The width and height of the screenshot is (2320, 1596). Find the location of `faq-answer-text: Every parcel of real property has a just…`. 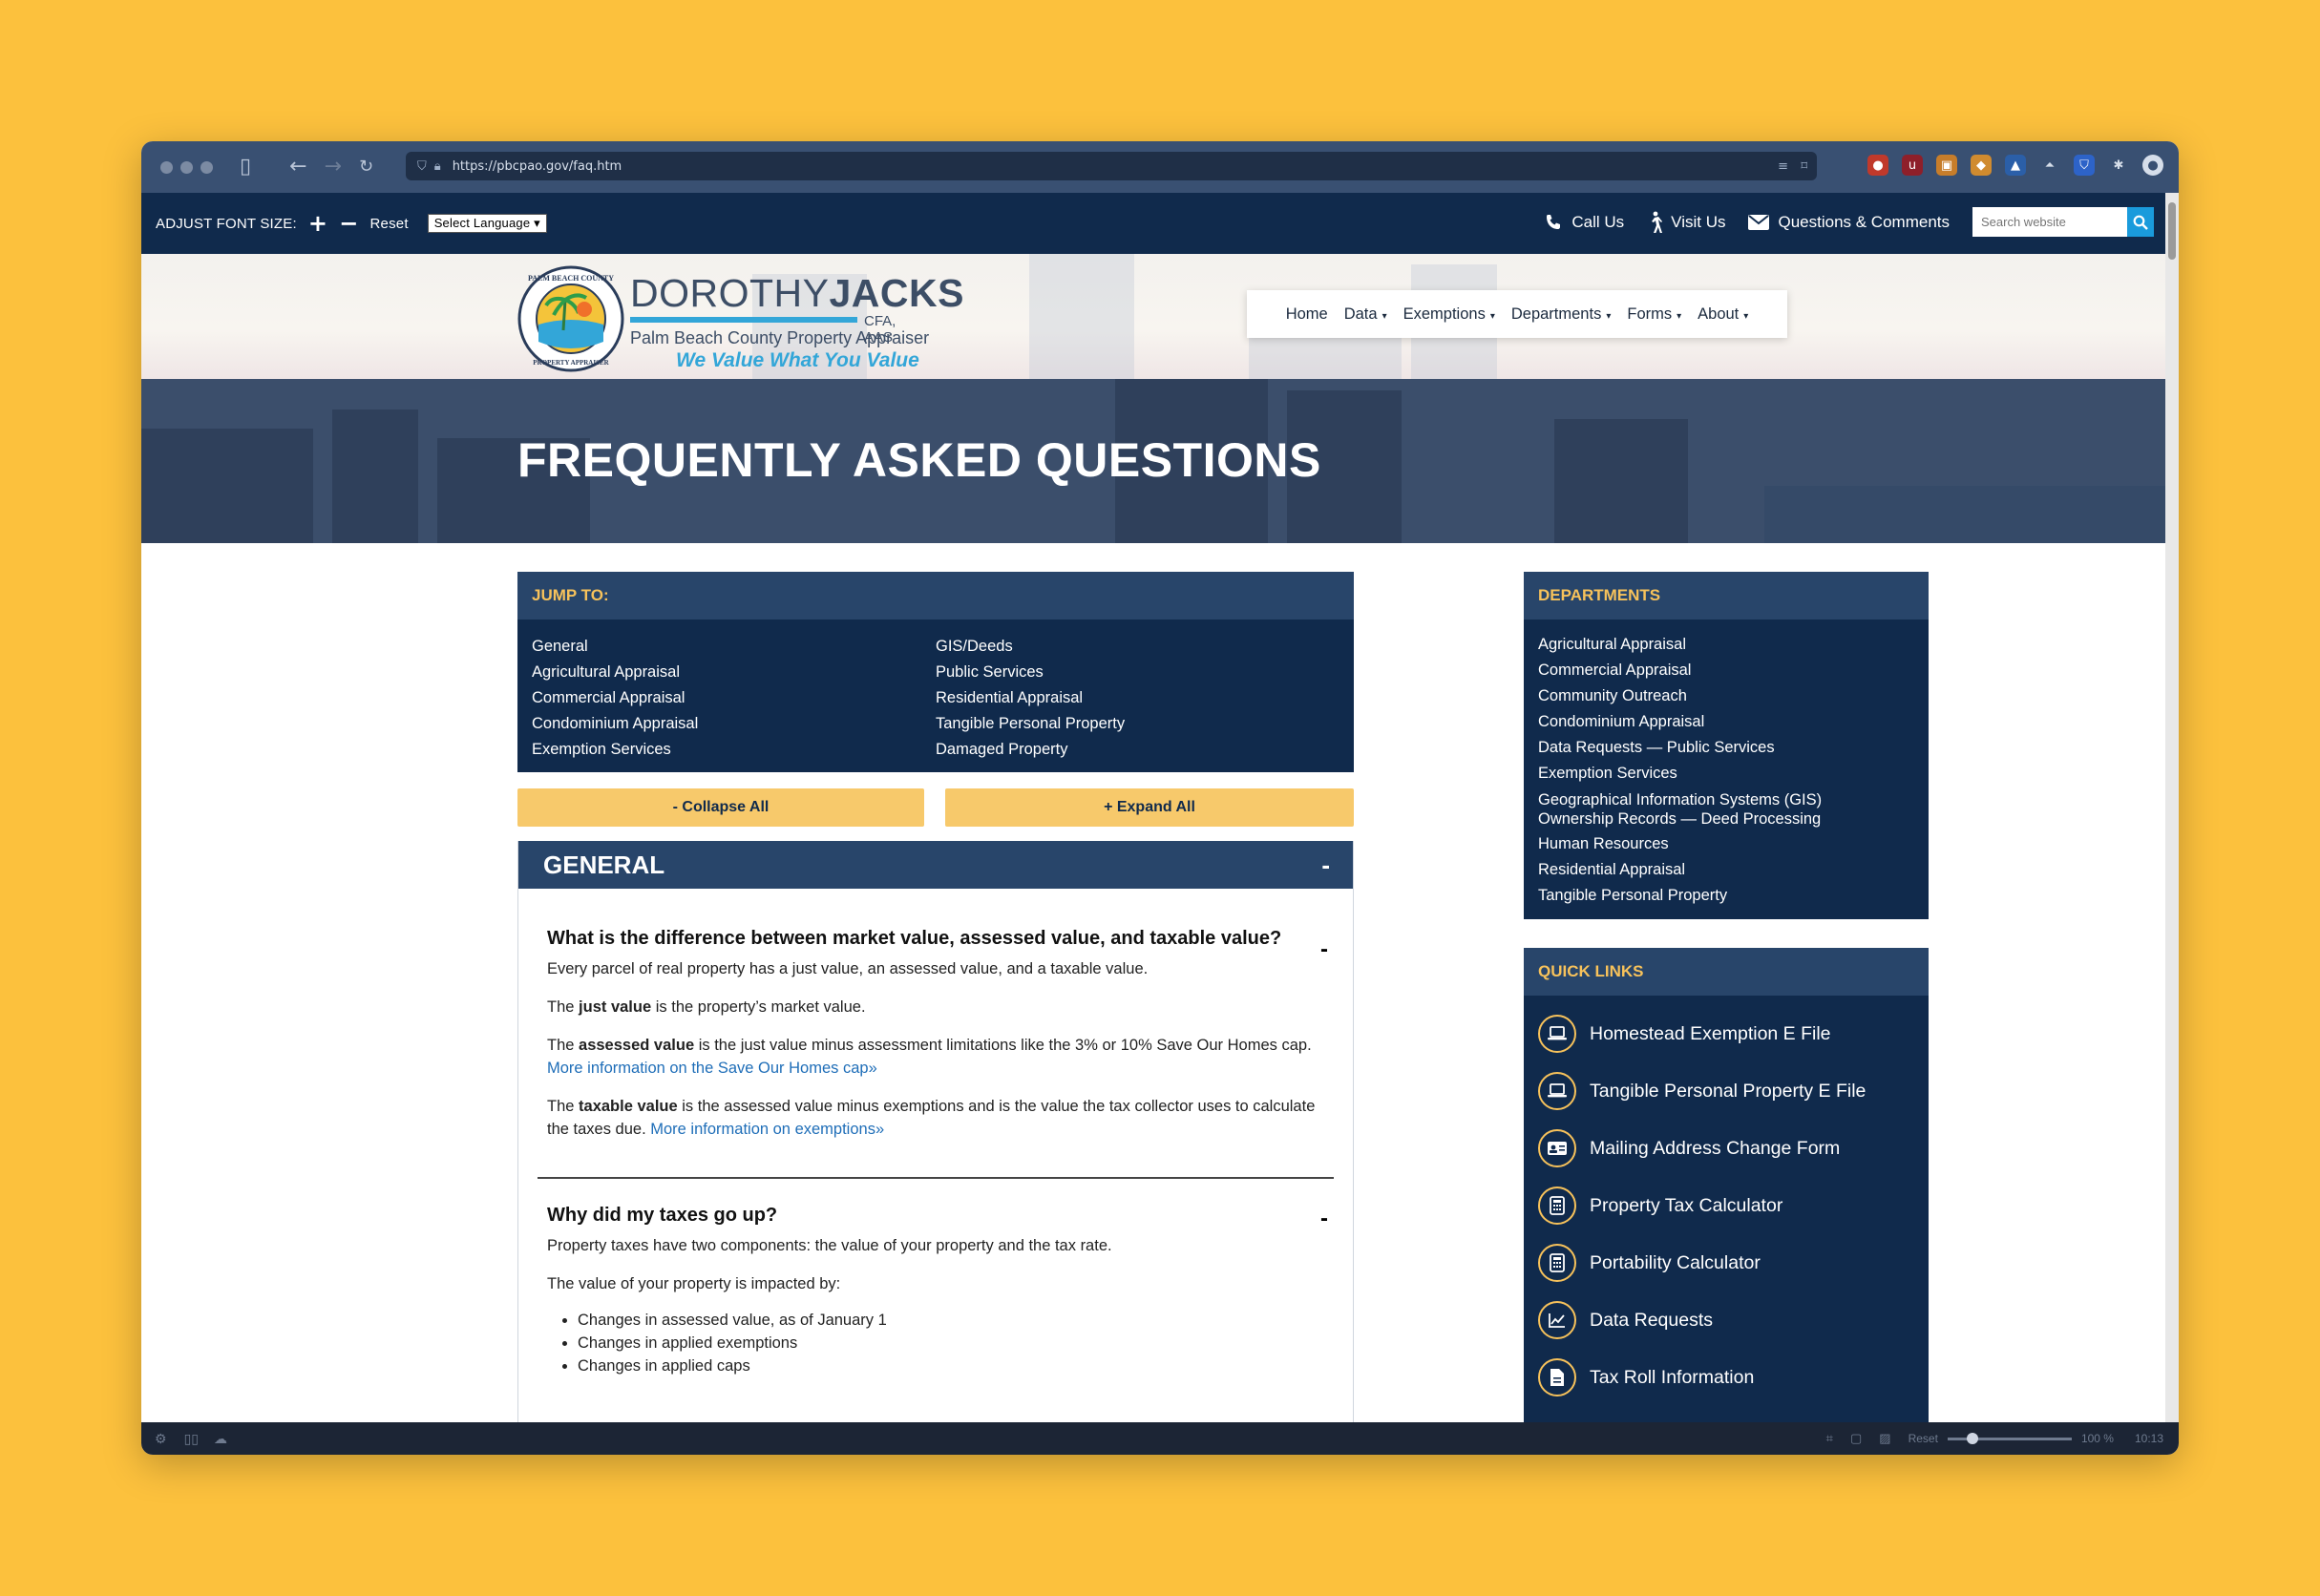

faq-answer-text: Every parcel of real property has a just… is located at coordinates (848, 969).